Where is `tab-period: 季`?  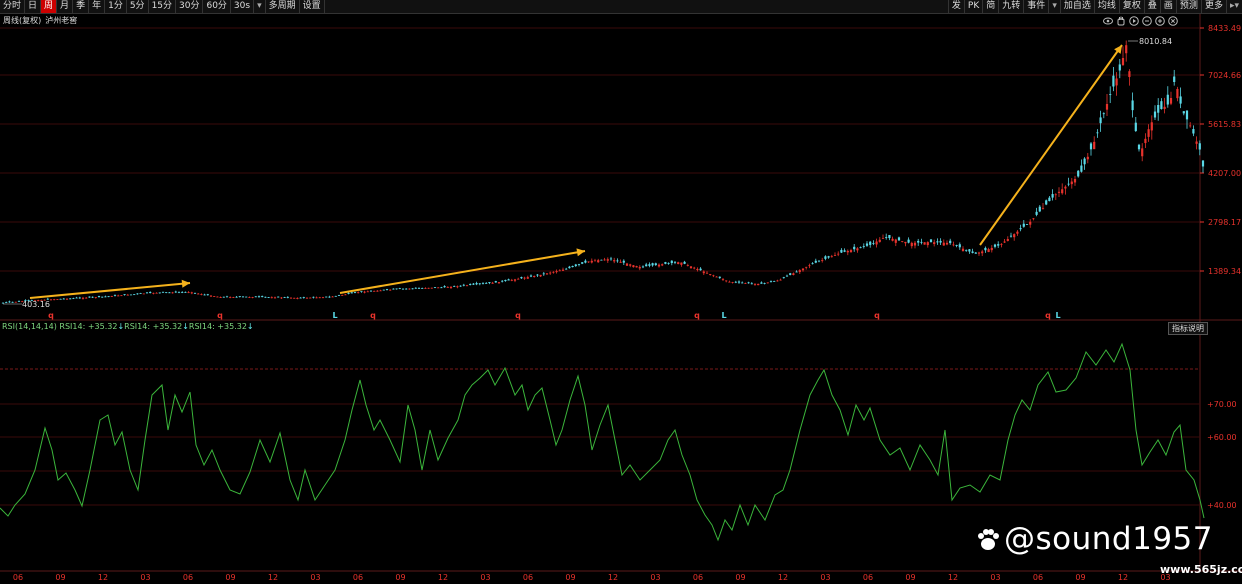 tab-period: 季 is located at coordinates (81, 6).